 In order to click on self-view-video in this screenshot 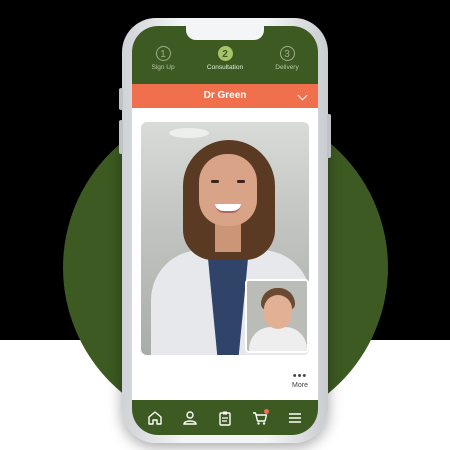, I will do `click(277, 316)`.